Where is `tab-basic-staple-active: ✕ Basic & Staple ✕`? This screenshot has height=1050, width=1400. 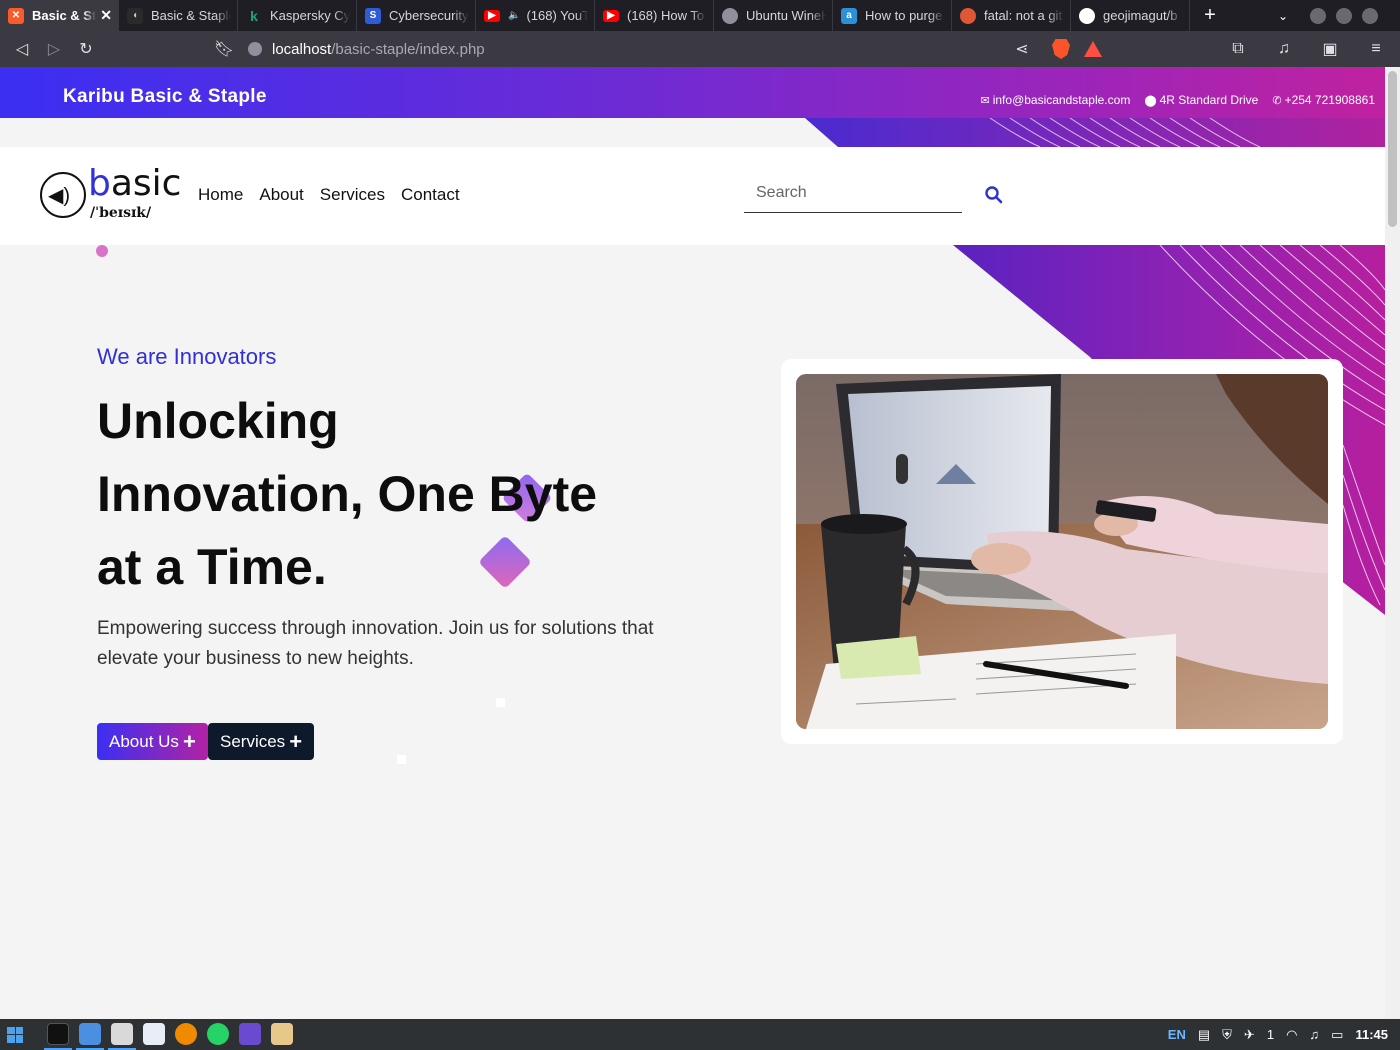 tab-basic-staple-active: ✕ Basic & Staple ✕ is located at coordinates (59, 15).